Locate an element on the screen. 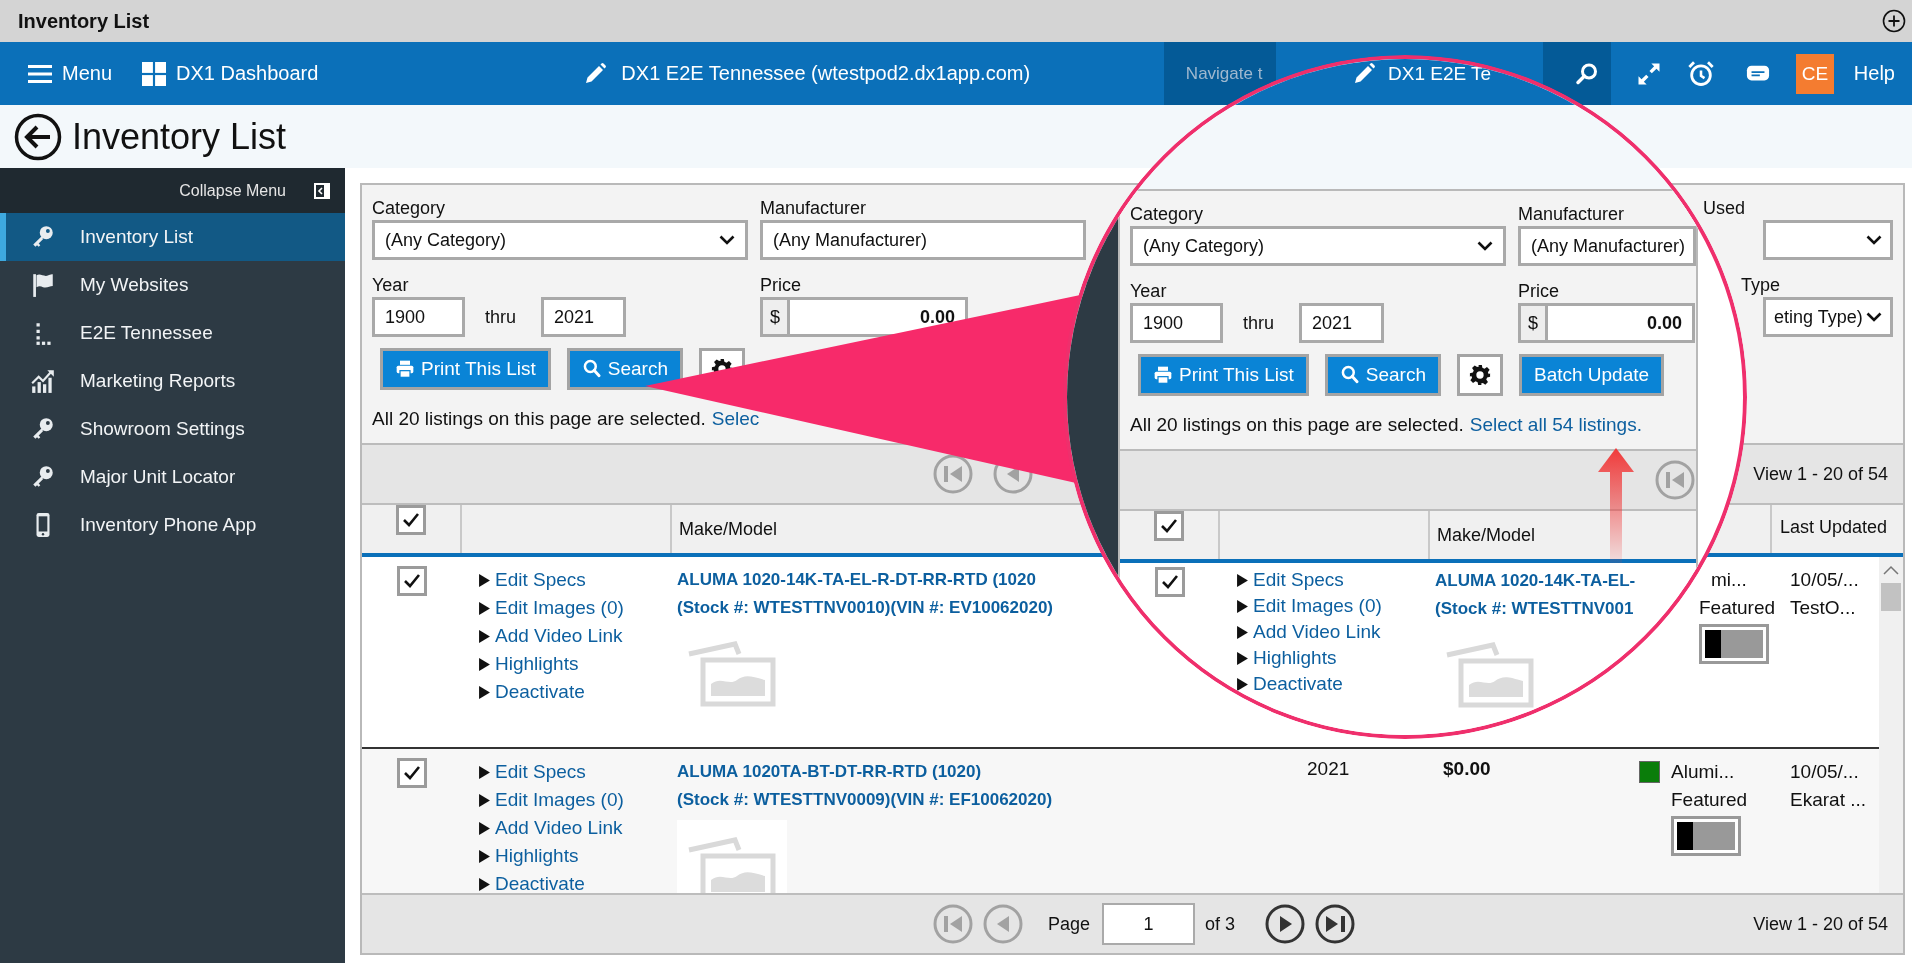  last-page-icon is located at coordinates (1335, 924).